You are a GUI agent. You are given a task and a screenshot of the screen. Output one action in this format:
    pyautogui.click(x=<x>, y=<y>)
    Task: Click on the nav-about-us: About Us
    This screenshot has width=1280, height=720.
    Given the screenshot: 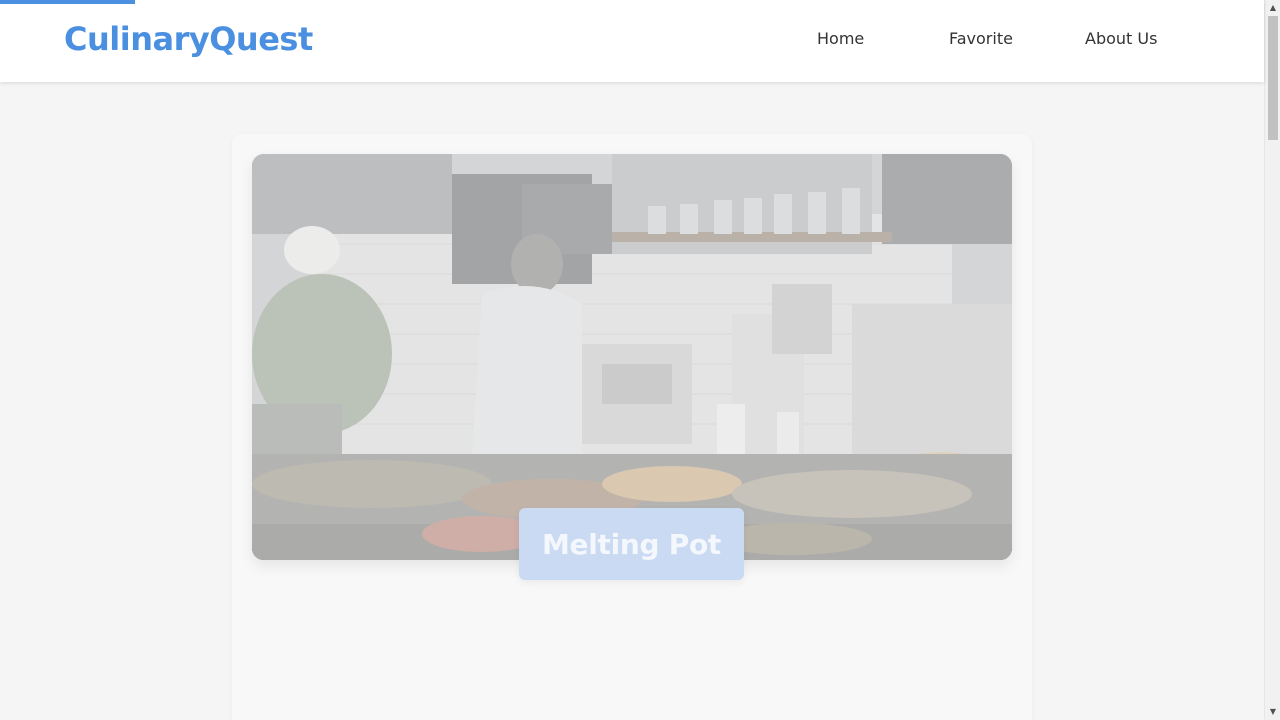 What is the action you would take?
    pyautogui.click(x=1121, y=38)
    